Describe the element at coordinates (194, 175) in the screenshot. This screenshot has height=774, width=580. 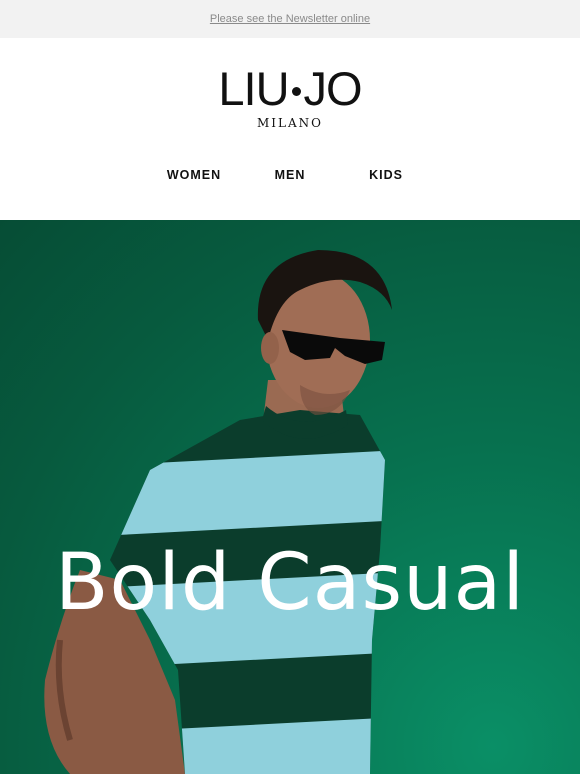
I see `nav-item-women: WOMEN` at that location.